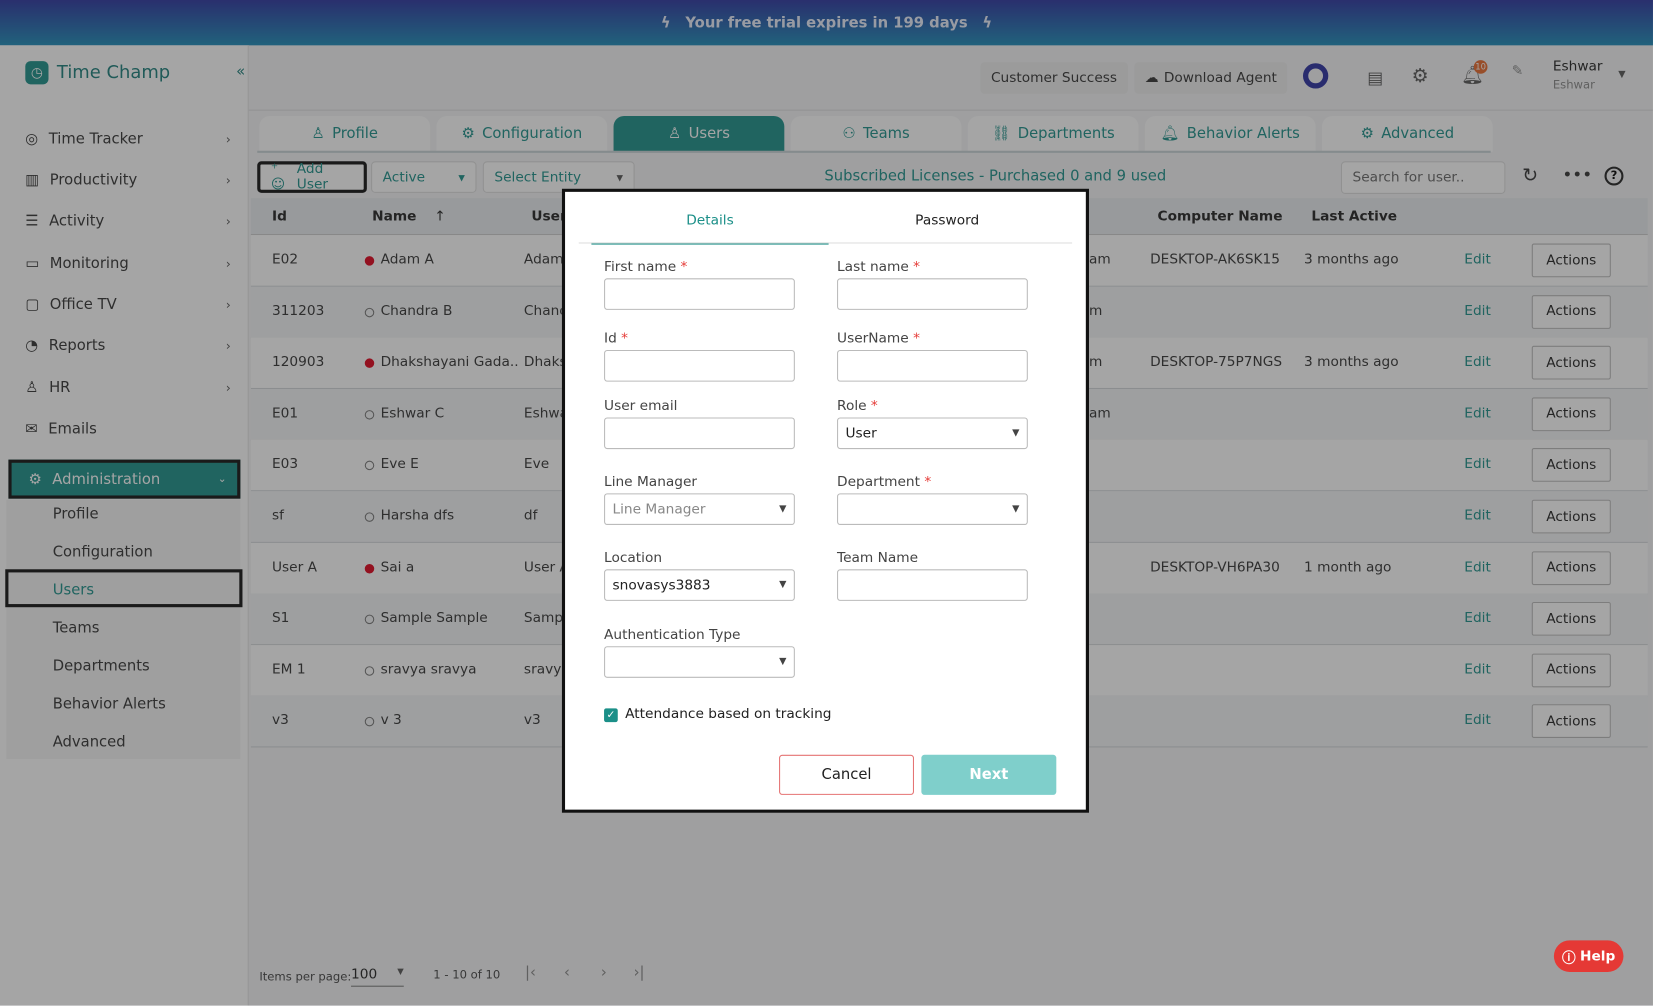  What do you see at coordinates (728, 714) in the screenshot?
I see `attendance-label: Attendance based on tracking` at bounding box center [728, 714].